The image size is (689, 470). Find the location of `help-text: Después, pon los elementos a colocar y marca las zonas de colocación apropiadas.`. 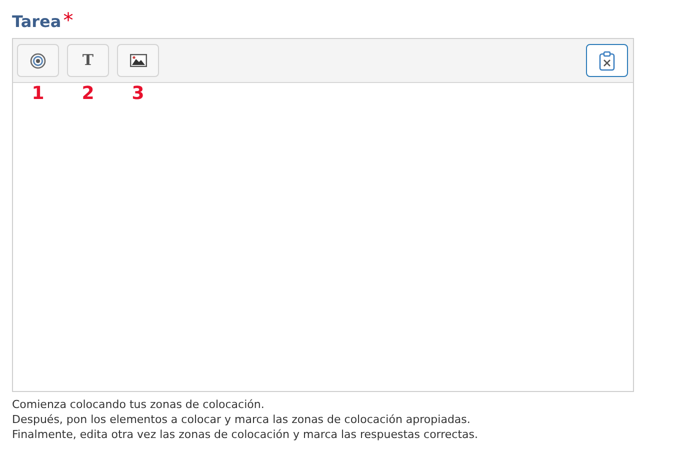

help-text: Después, pon los elementos a colocar y marca las zonas de colocación apropiadas. is located at coordinates (241, 419).